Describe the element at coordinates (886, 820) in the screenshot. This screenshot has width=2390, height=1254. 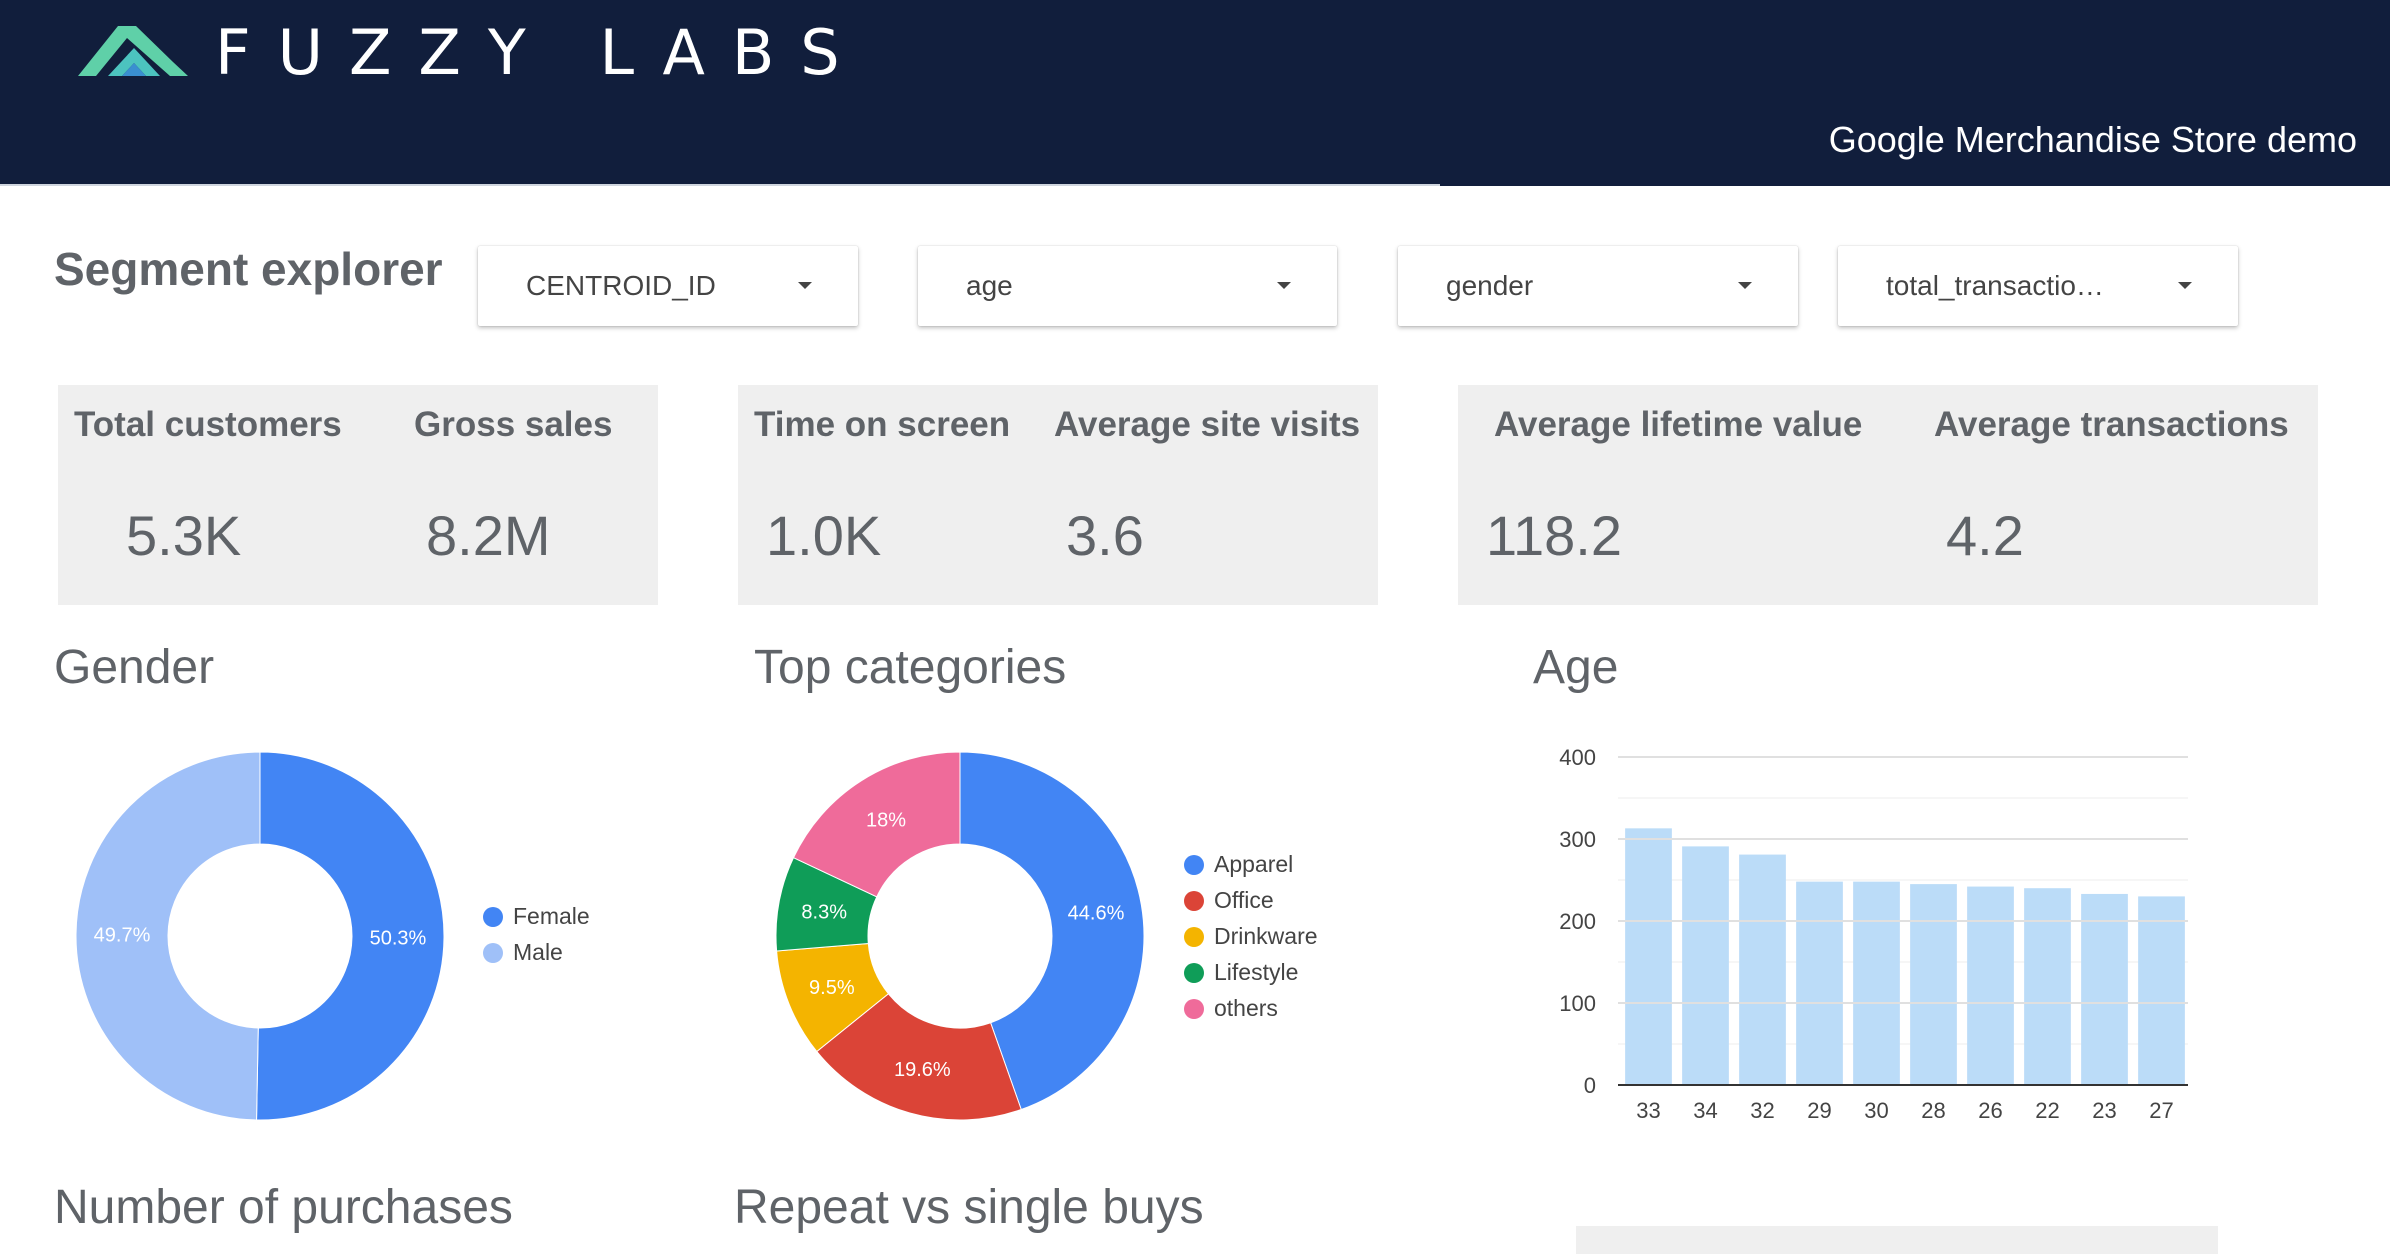
I see `category-slice-label: 18%` at that location.